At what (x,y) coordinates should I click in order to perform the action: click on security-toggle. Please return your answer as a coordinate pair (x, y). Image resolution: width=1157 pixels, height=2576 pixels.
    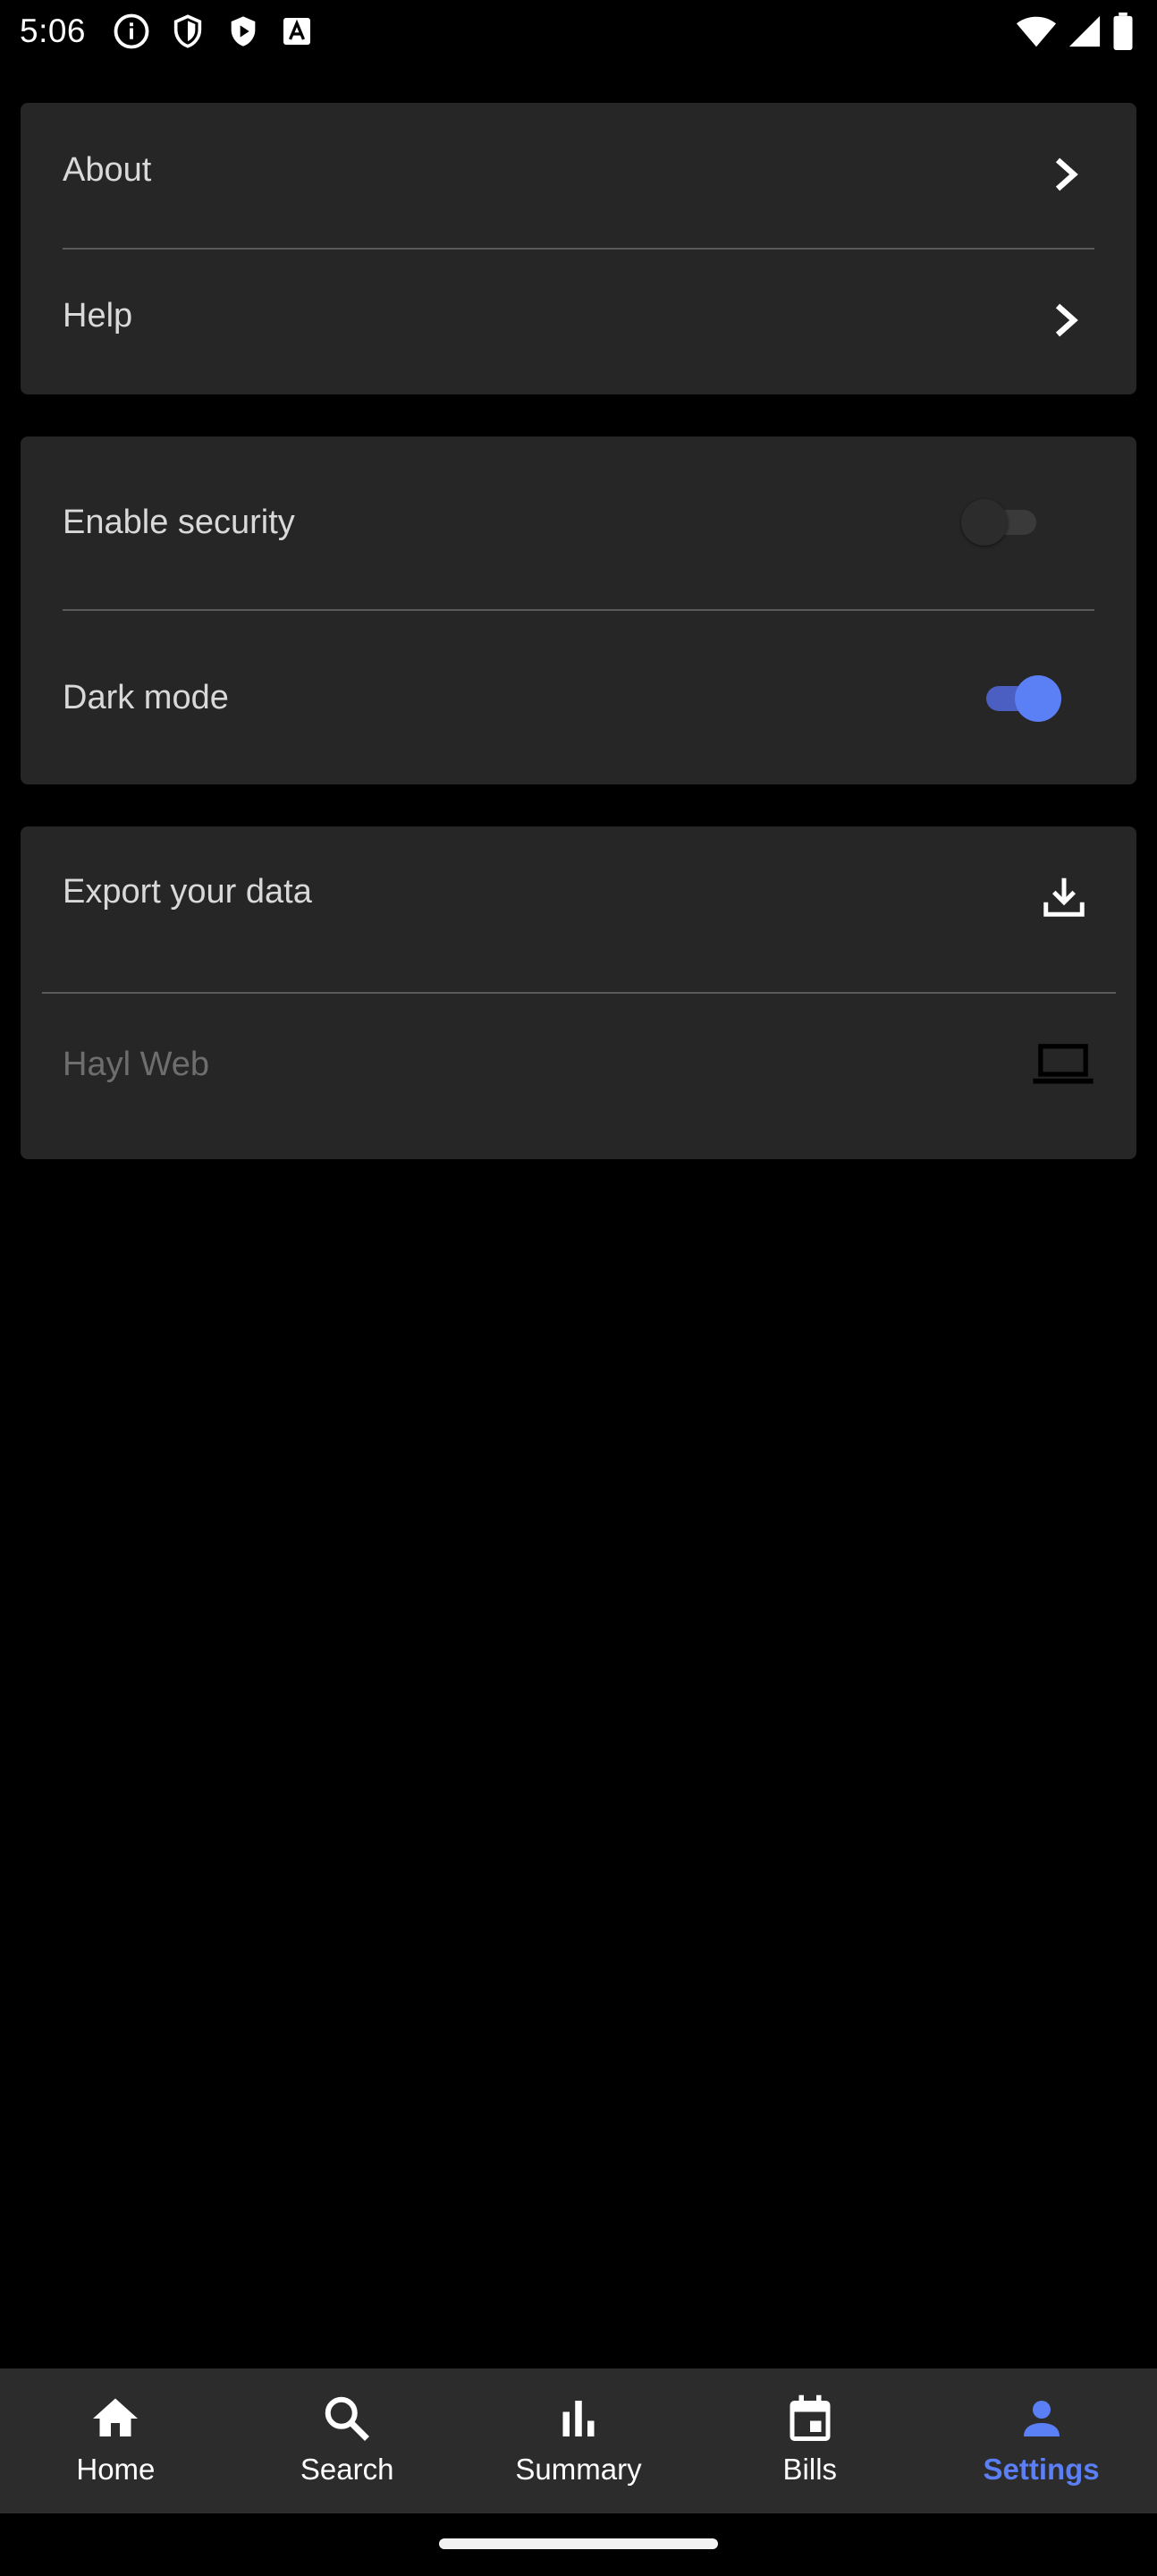
    Looking at the image, I should click on (1004, 522).